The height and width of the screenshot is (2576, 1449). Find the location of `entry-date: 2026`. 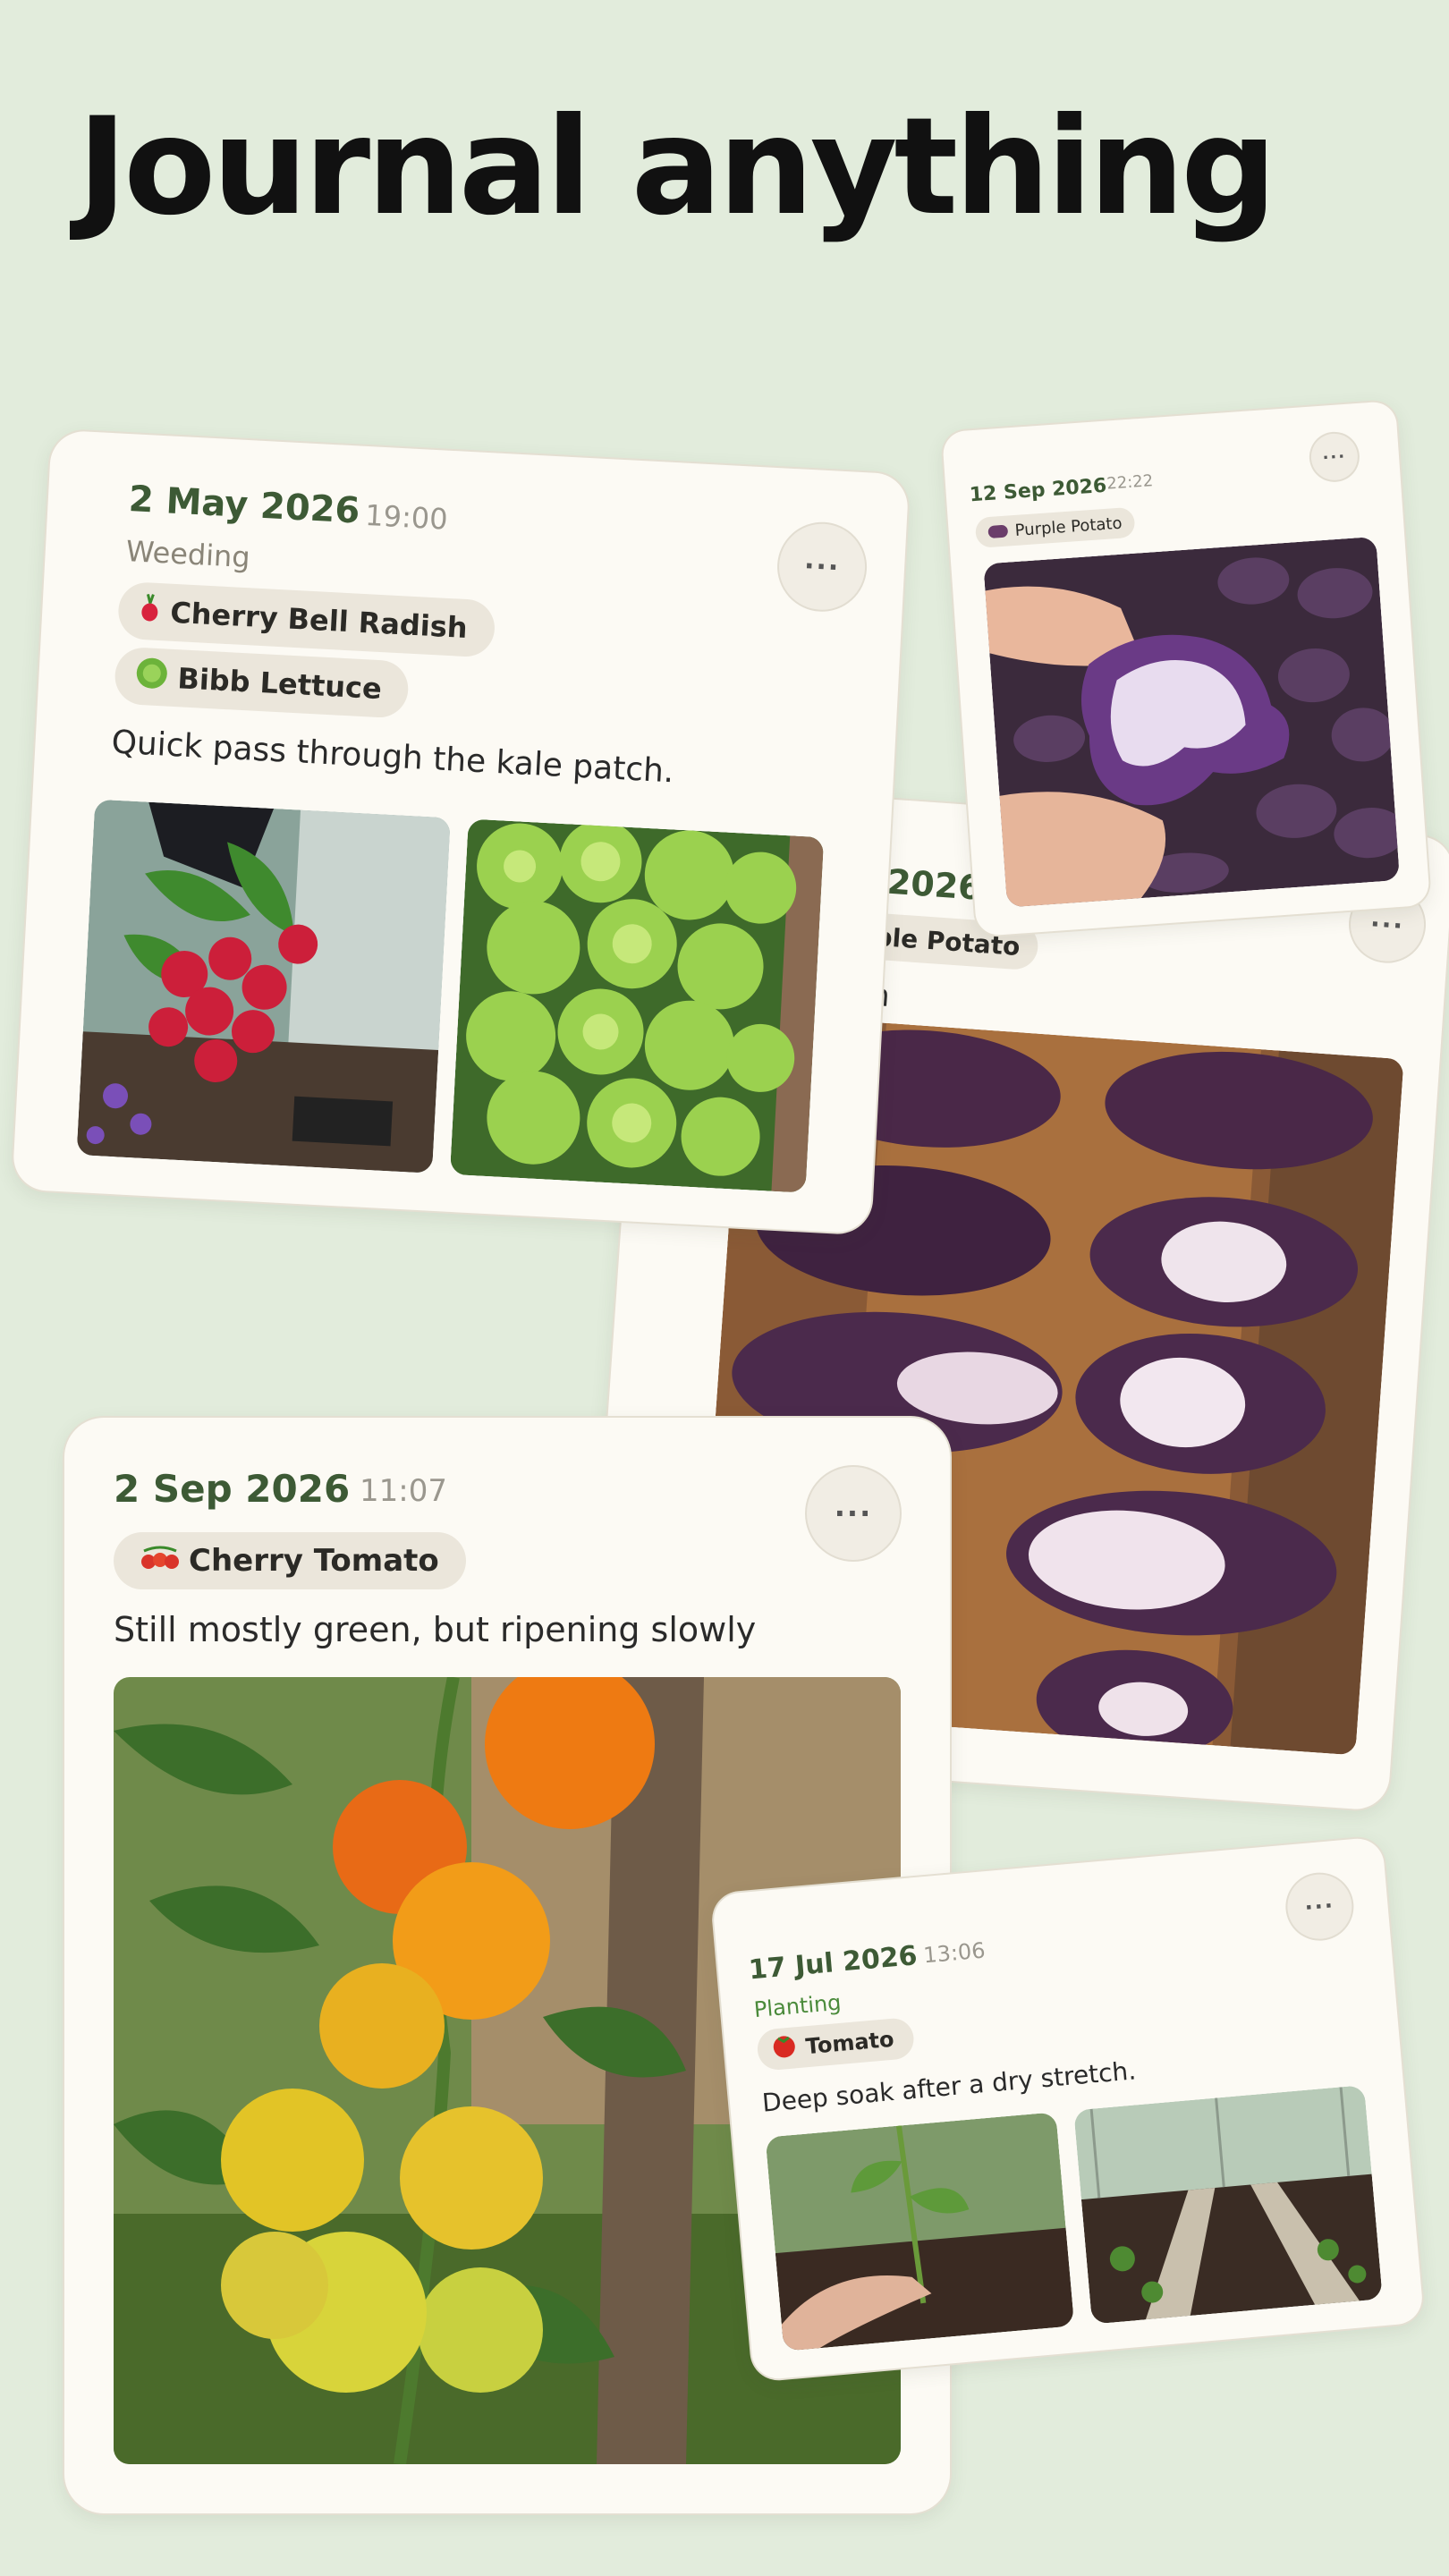

entry-date: 2026 is located at coordinates (935, 884).